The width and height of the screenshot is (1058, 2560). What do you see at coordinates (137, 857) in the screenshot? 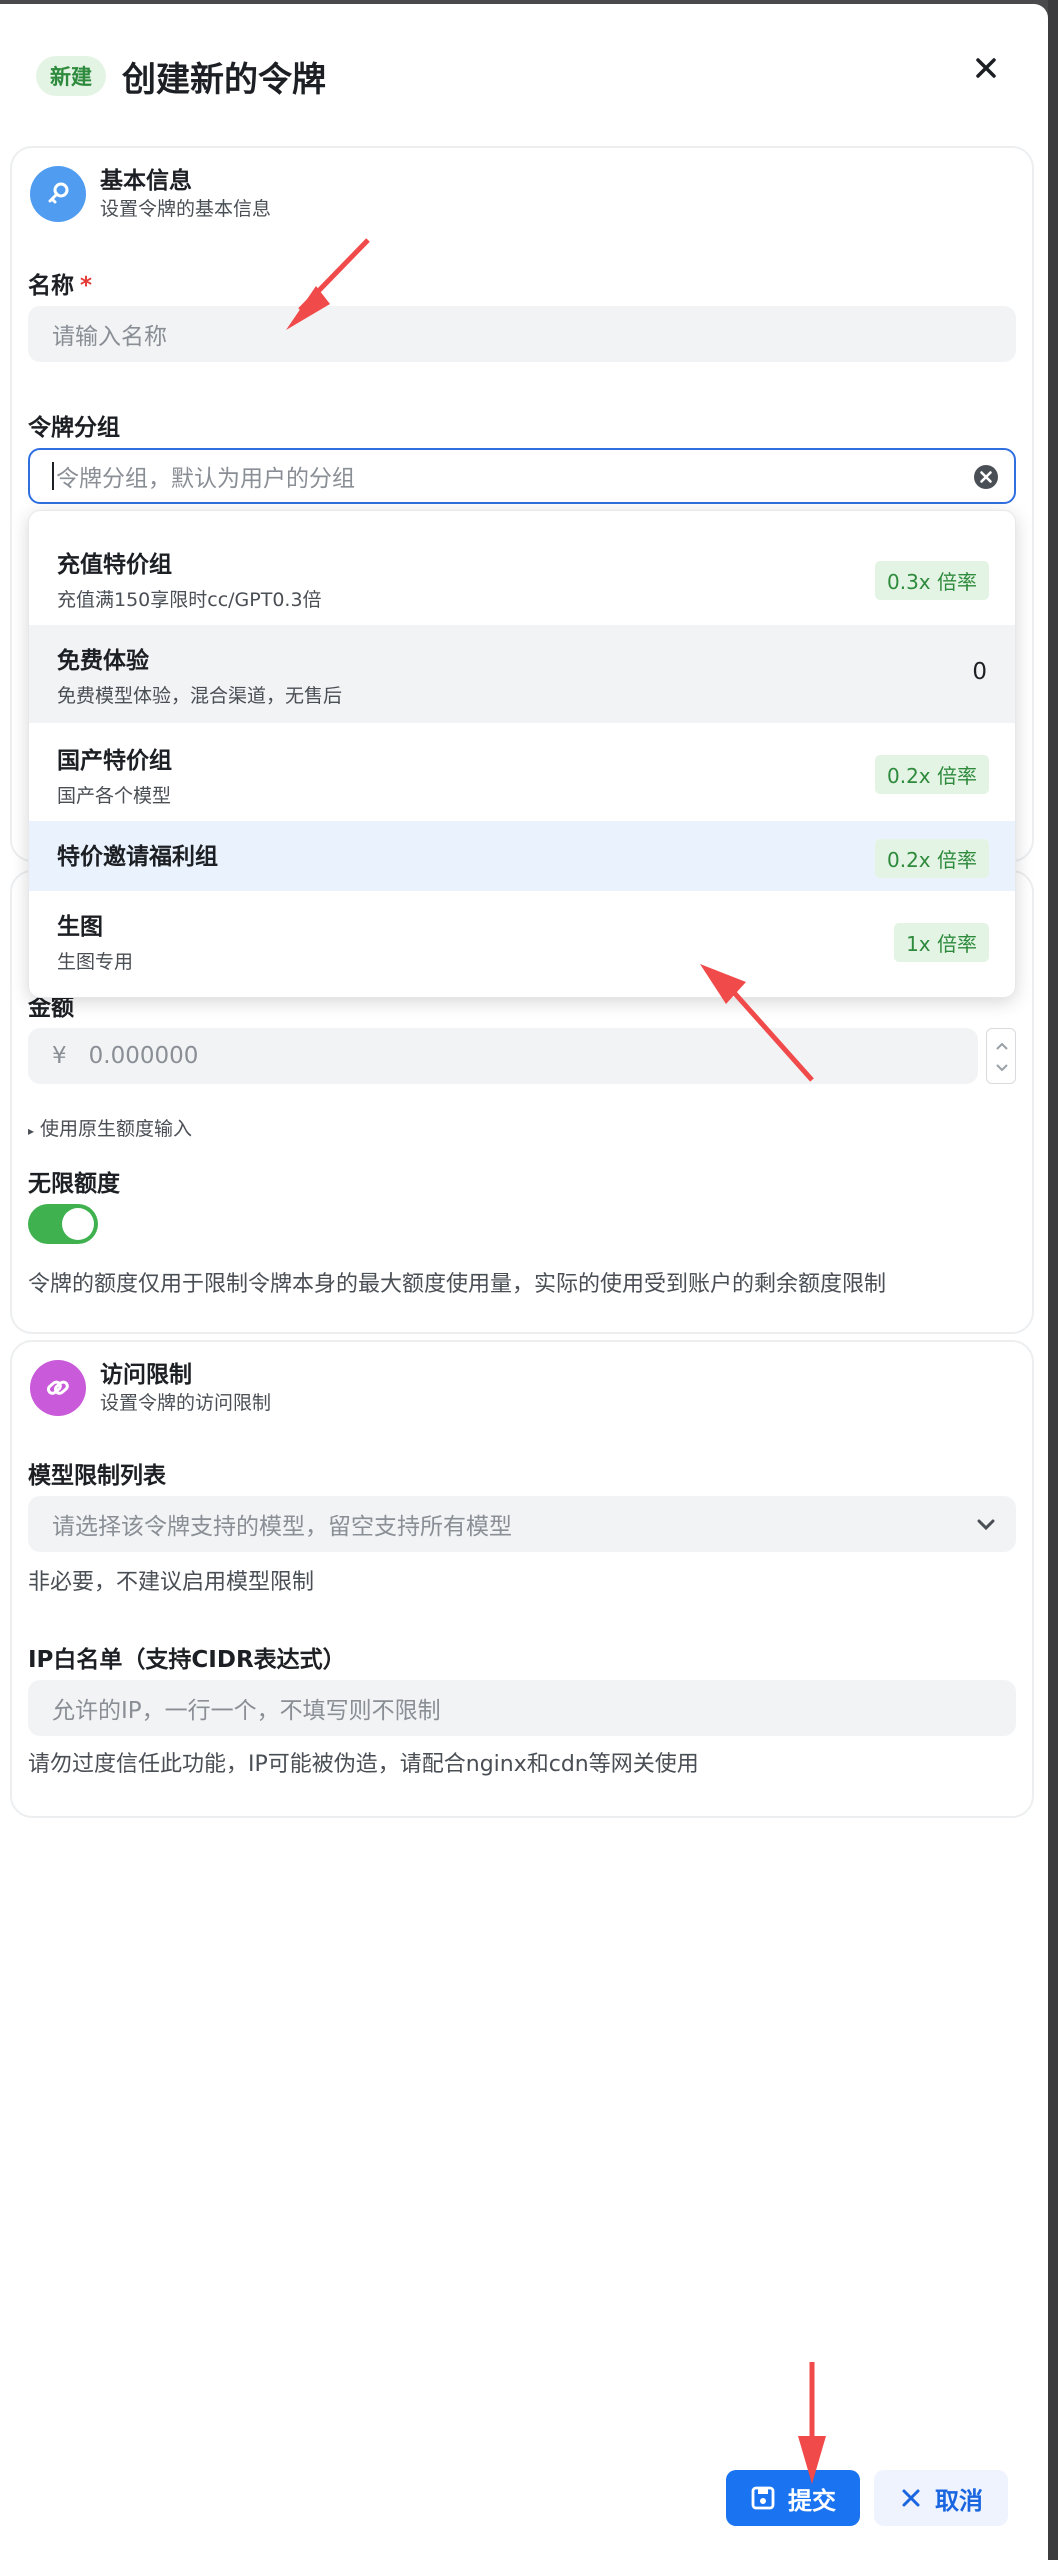
I see `option-name: 特价邀请福利组` at bounding box center [137, 857].